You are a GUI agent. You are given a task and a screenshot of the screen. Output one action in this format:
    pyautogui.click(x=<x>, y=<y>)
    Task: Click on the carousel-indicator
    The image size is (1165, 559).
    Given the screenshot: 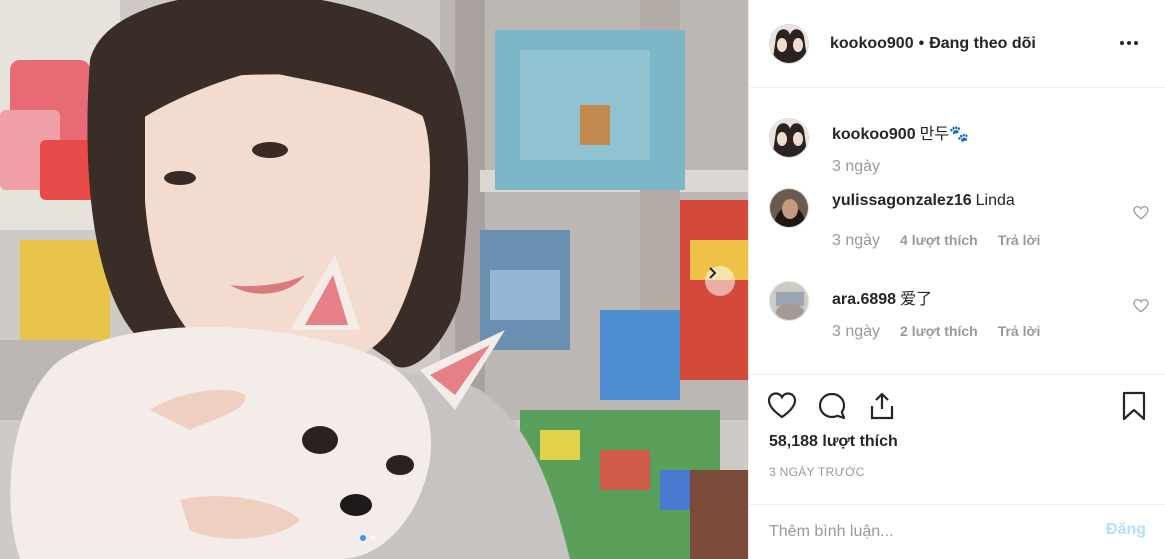 What is the action you would take?
    pyautogui.click(x=368, y=538)
    